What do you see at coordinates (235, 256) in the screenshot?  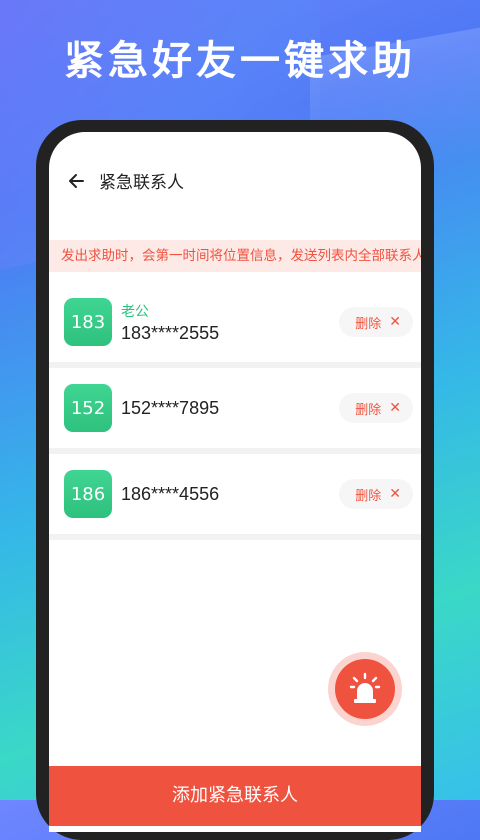 I see `notice-banner: 发出求助时，会第一时间将位置信息，发送列表内全部联系人` at bounding box center [235, 256].